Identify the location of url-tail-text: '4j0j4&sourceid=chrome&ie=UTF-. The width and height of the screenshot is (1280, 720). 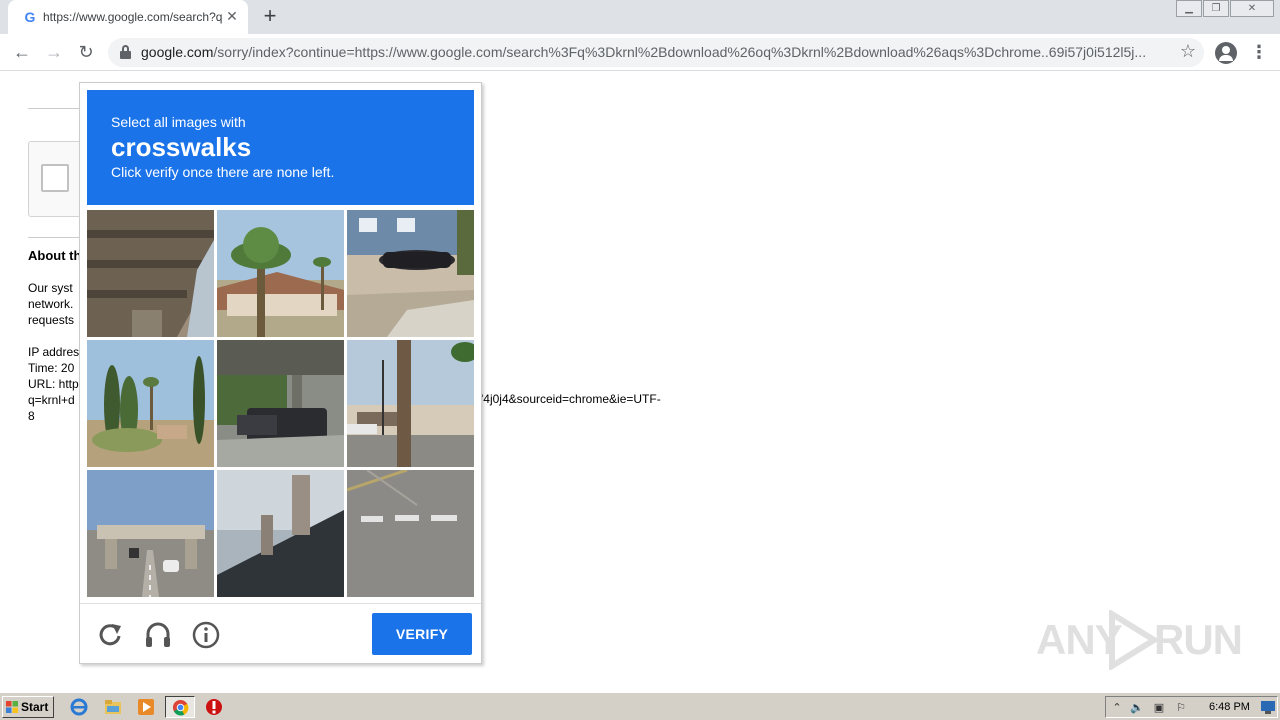
(571, 399).